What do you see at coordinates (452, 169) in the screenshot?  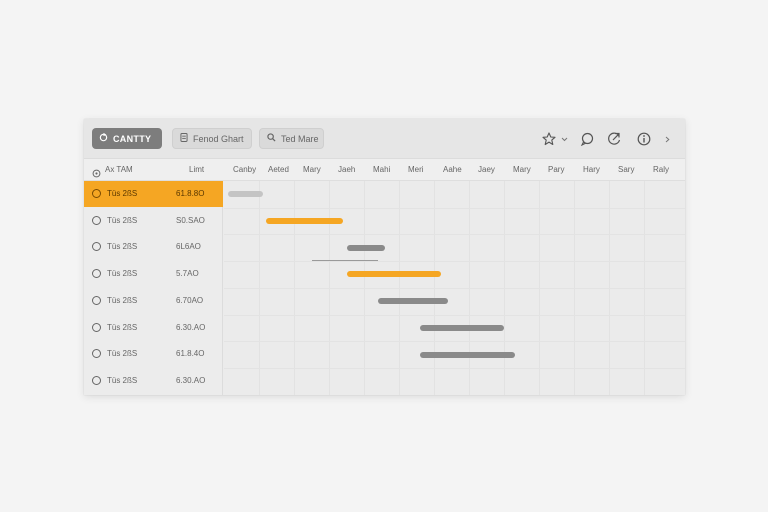 I see `timeline-header-6: Aahe` at bounding box center [452, 169].